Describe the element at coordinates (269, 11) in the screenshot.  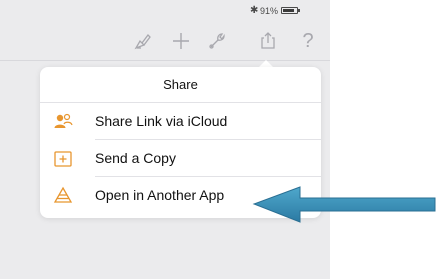
I see `battery-percentage: 91%` at that location.